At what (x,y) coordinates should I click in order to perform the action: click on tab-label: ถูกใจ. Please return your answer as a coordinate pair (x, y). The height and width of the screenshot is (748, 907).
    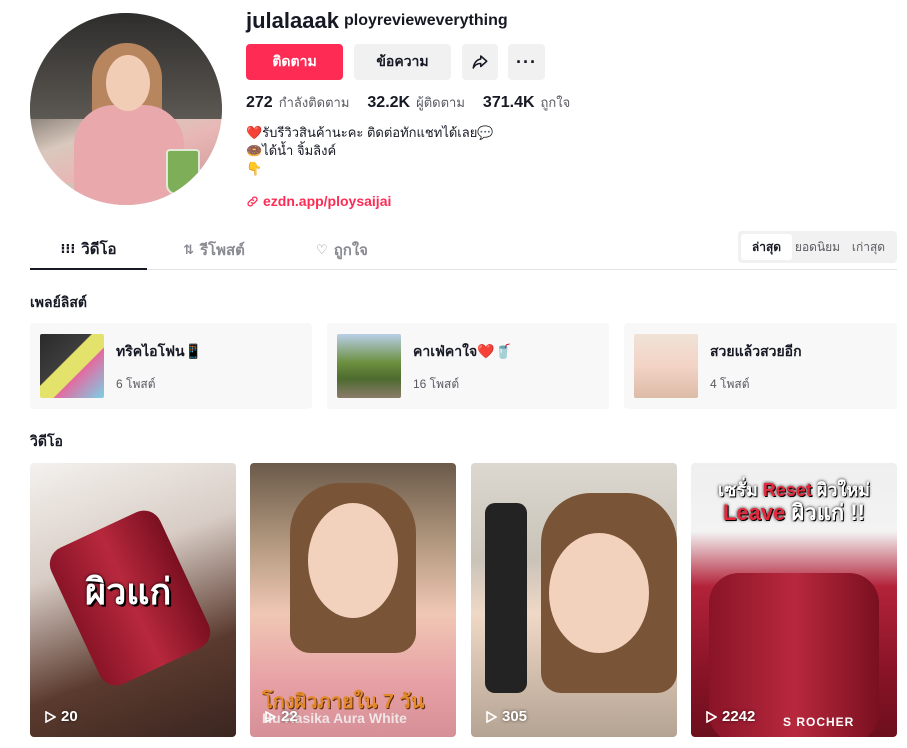
    Looking at the image, I should click on (350, 250).